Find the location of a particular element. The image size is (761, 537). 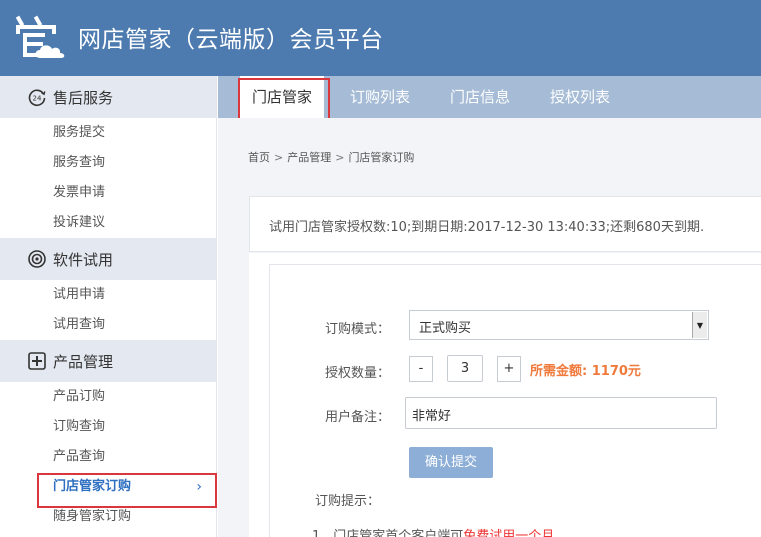

order-tip-item: 1、门店管家首个客户端可免费试用一个月 is located at coordinates (433, 531).